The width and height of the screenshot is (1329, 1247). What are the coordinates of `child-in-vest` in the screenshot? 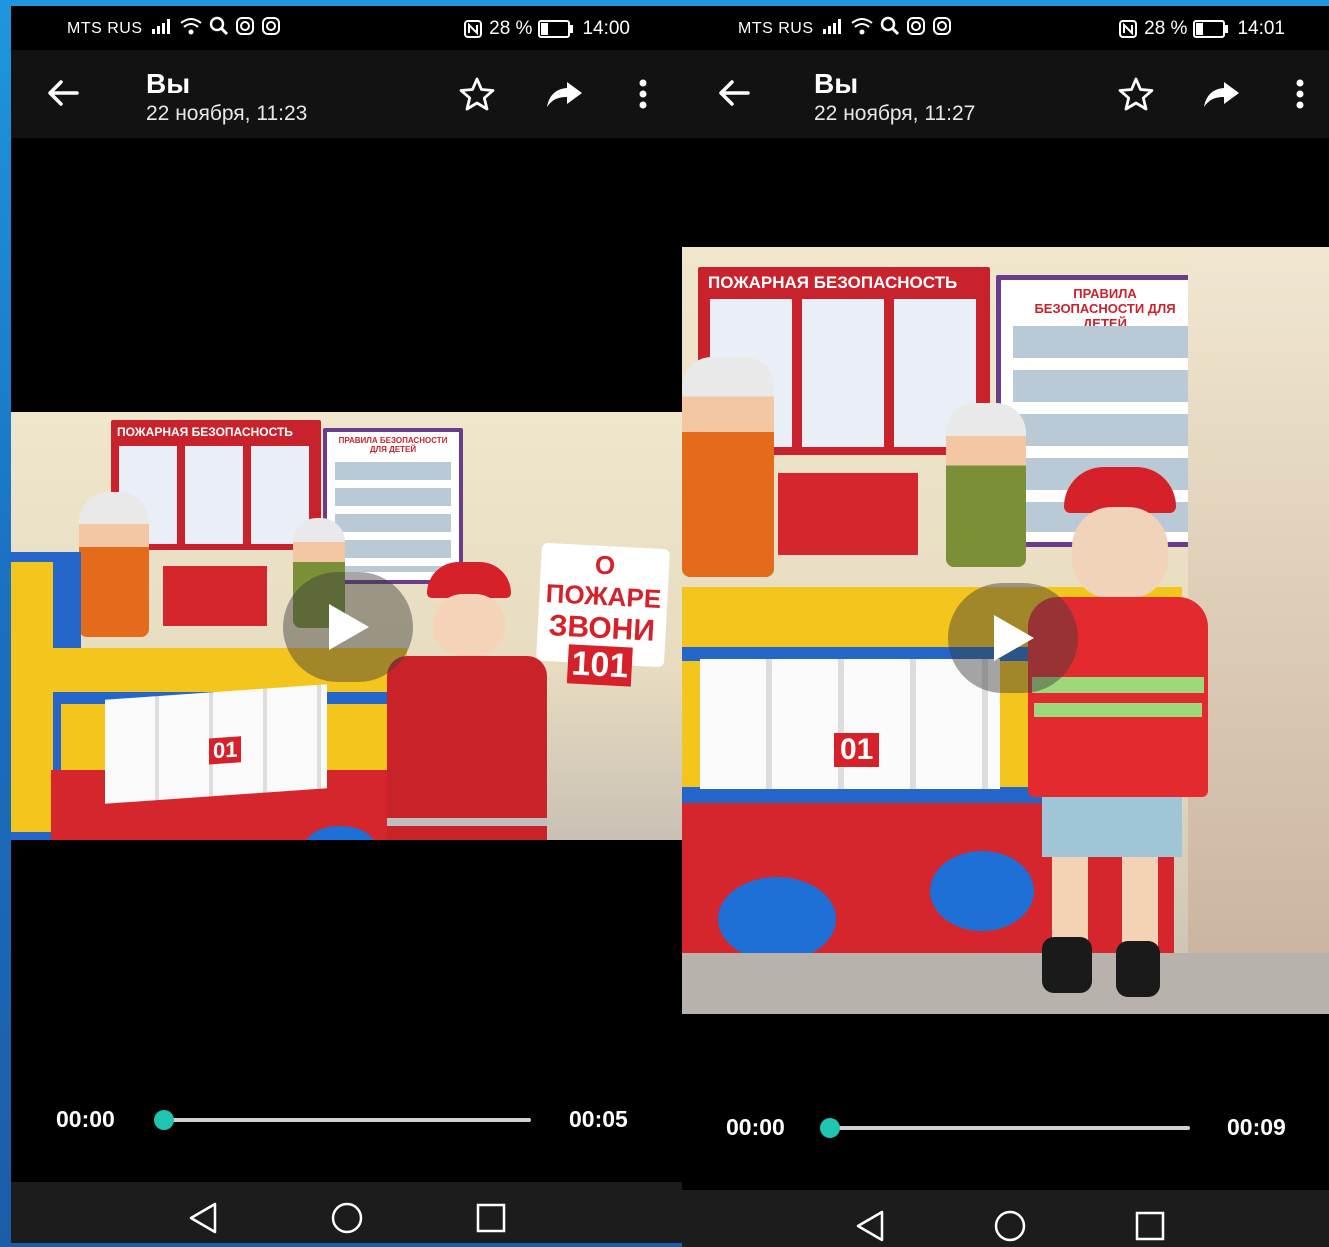 It's located at (1110, 737).